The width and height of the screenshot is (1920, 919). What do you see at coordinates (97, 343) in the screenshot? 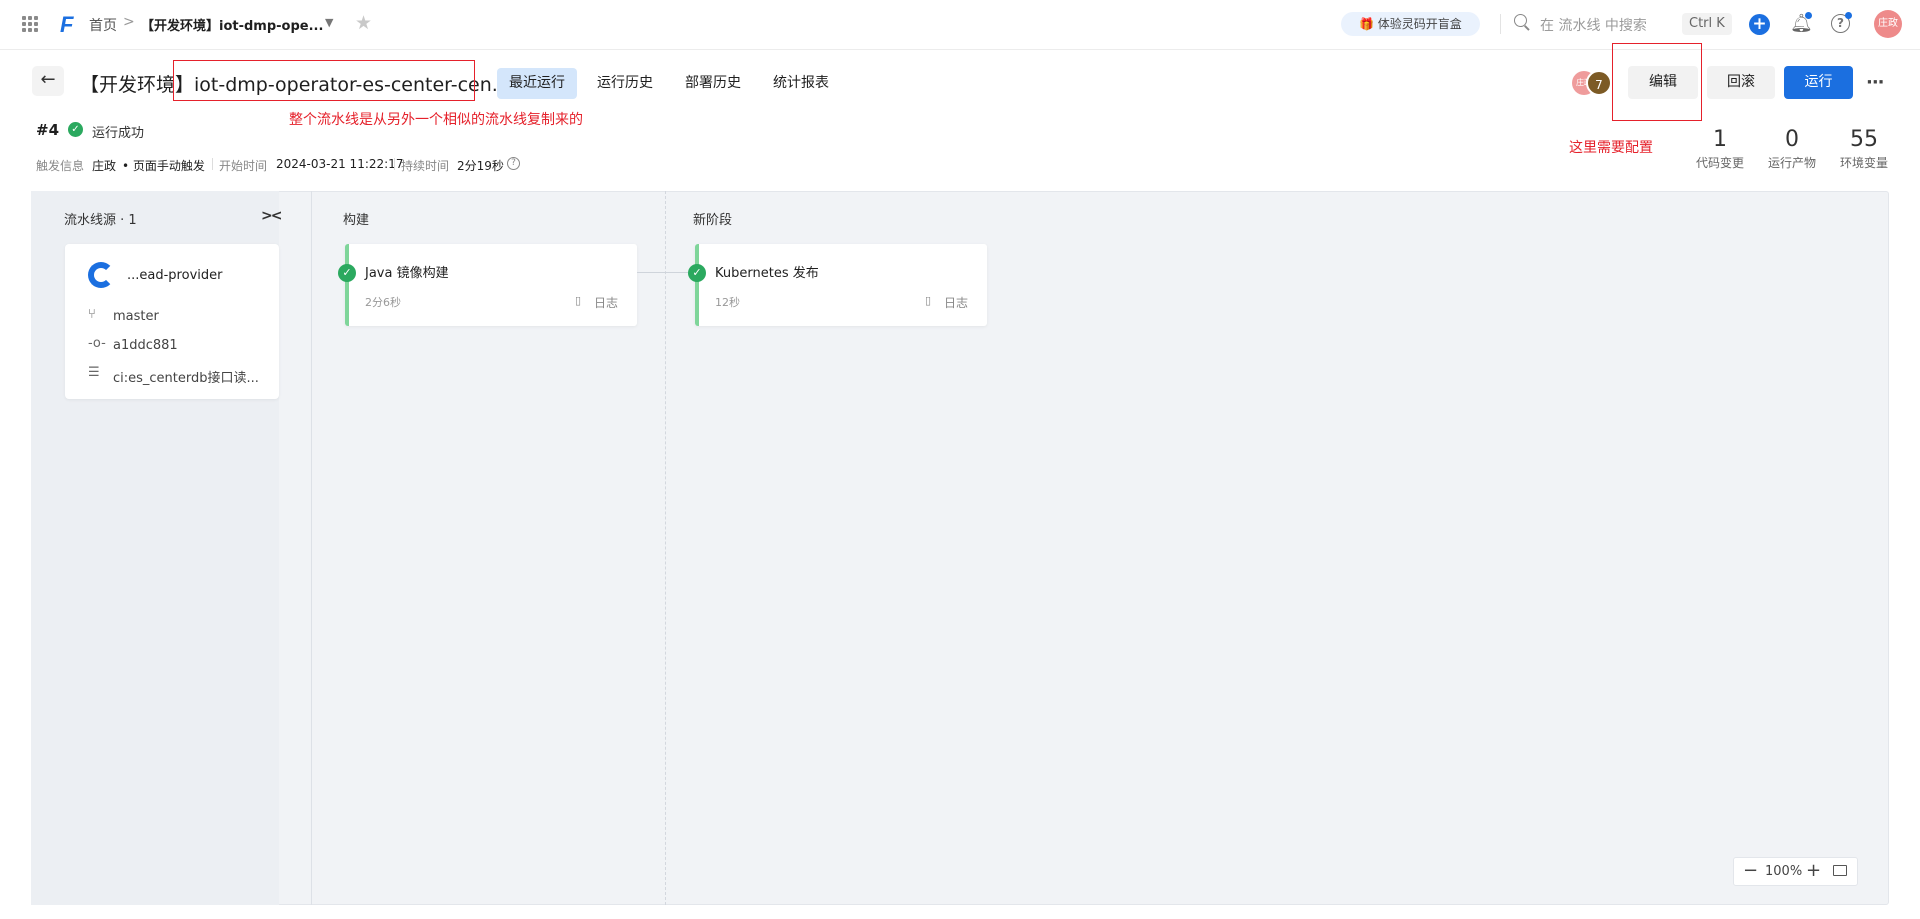
I see `commit-icon: -o-` at bounding box center [97, 343].